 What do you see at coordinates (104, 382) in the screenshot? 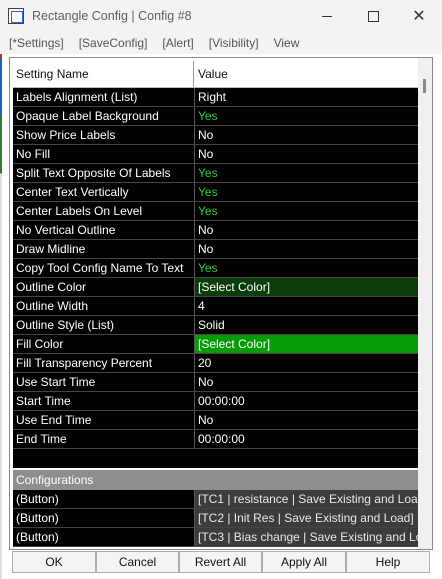
I see `setting-name-cell: Use Start Time` at bounding box center [104, 382].